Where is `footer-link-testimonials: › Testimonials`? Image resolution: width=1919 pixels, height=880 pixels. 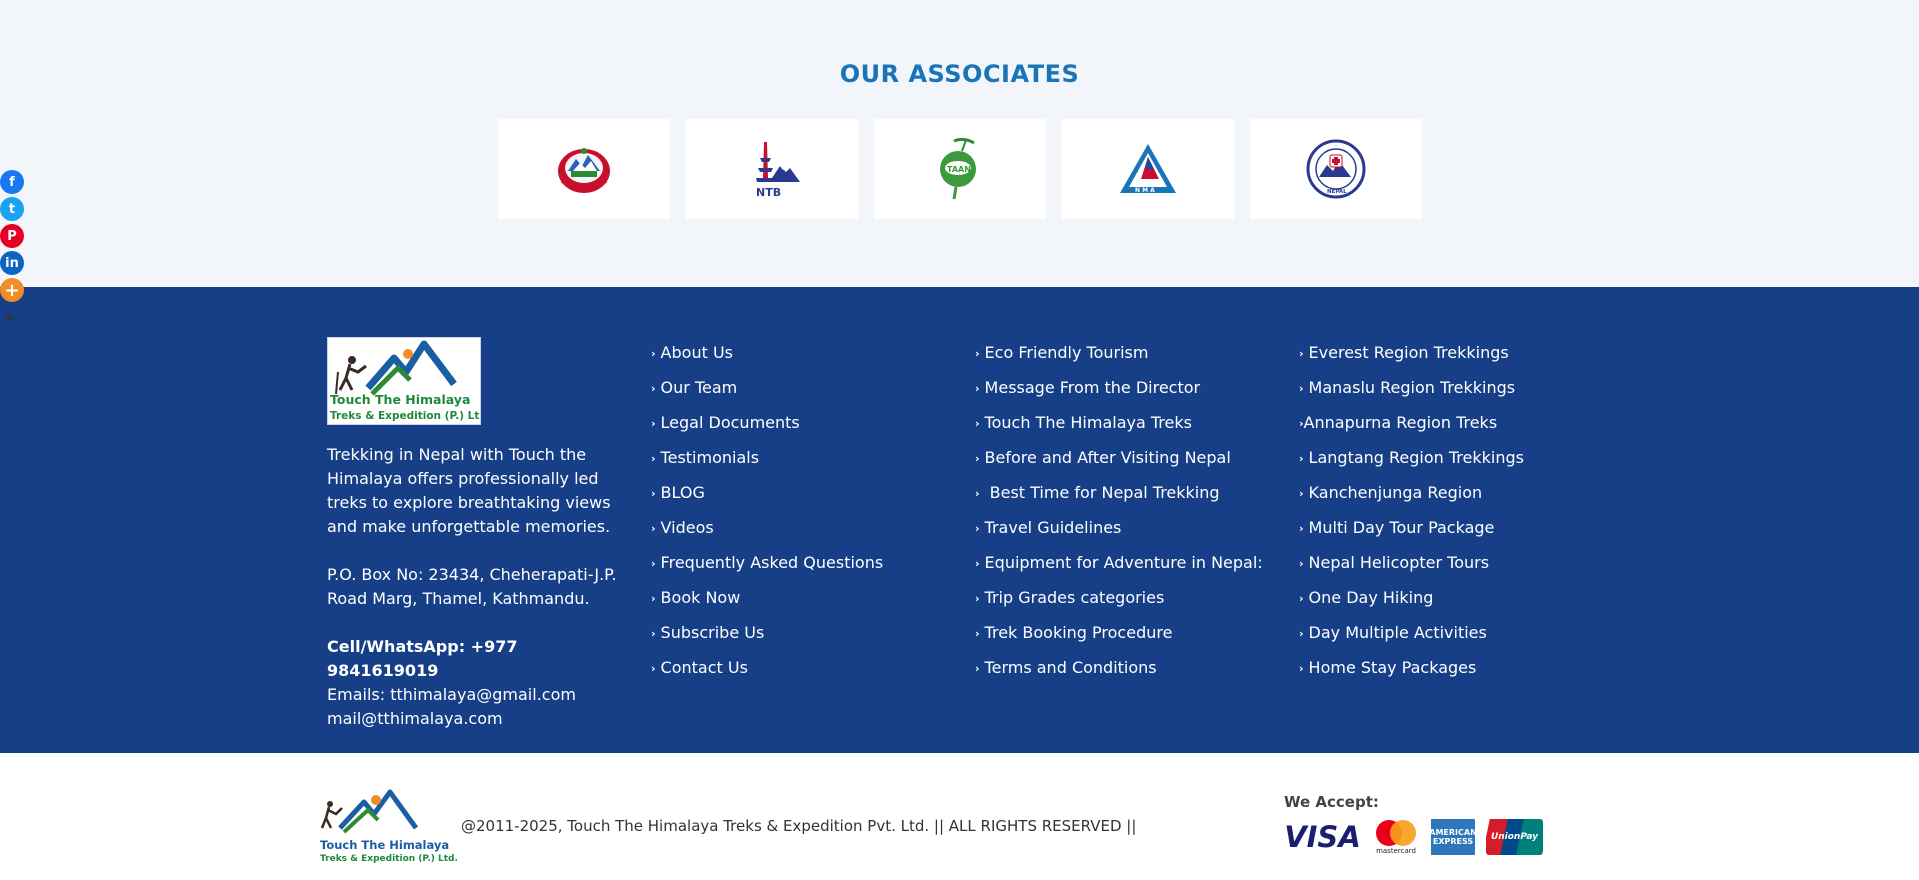
footer-link-testimonials: › Testimonials is located at coordinates (767, 464).